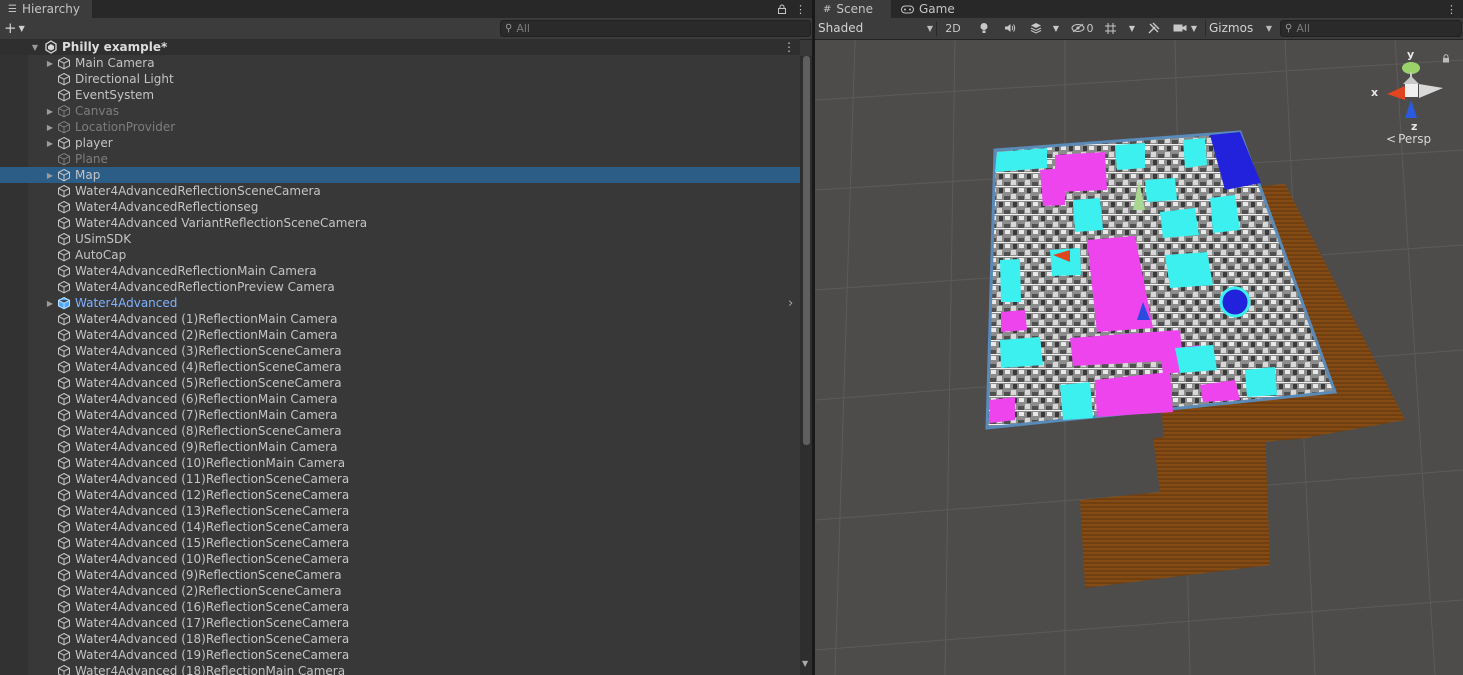 The image size is (1463, 675). I want to click on grid-snap-icon, so click(1110, 28).